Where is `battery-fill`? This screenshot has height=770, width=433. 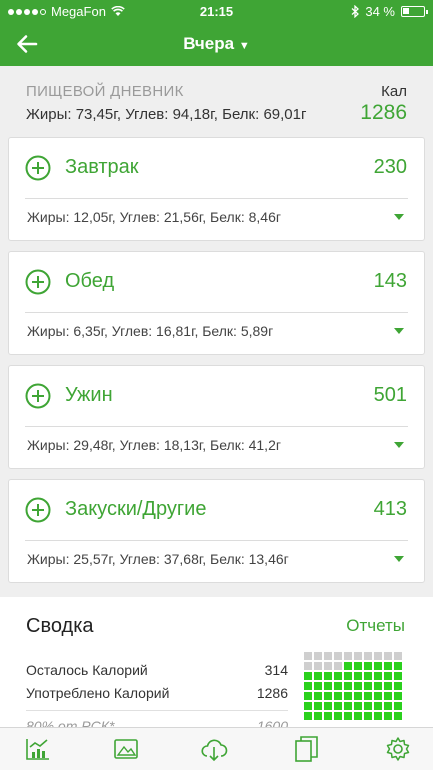 battery-fill is located at coordinates (406, 11).